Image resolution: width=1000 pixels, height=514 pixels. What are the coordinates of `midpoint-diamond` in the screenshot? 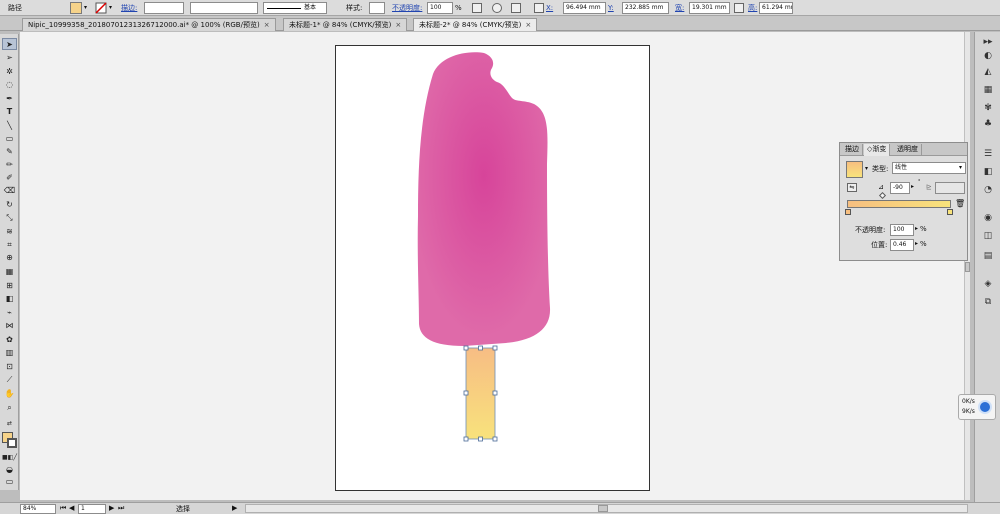 It's located at (882, 195).